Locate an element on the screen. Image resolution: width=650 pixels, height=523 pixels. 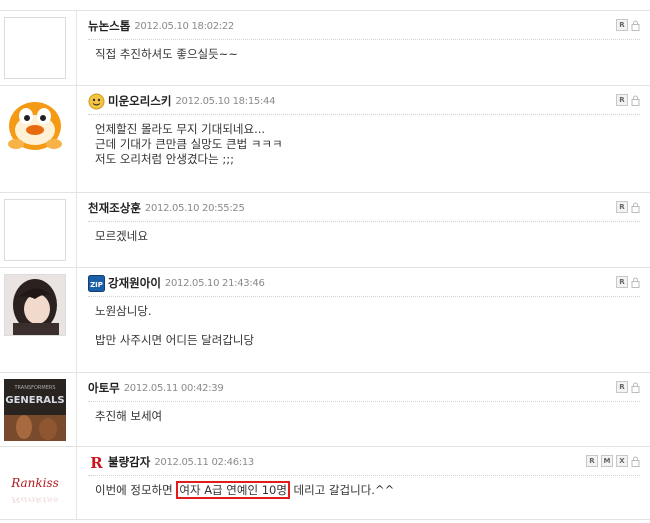
author-name: 불량감자 is located at coordinates (129, 462).